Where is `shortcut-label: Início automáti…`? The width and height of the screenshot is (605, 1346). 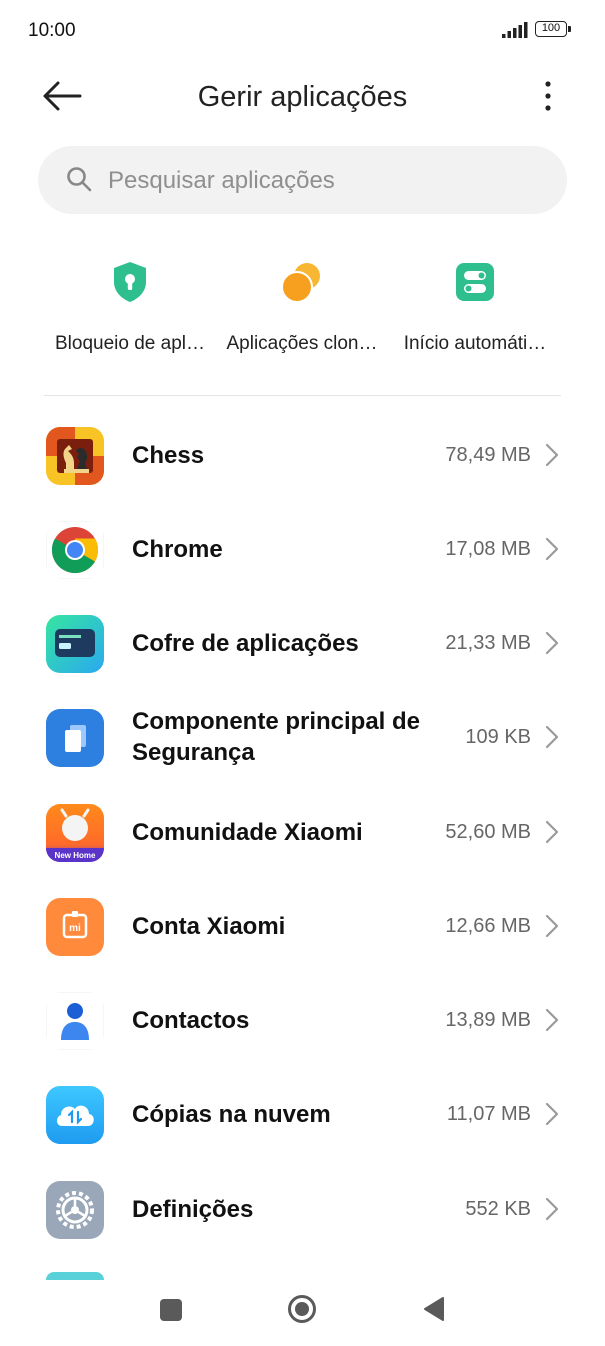 shortcut-label: Início automáti… is located at coordinates (475, 343).